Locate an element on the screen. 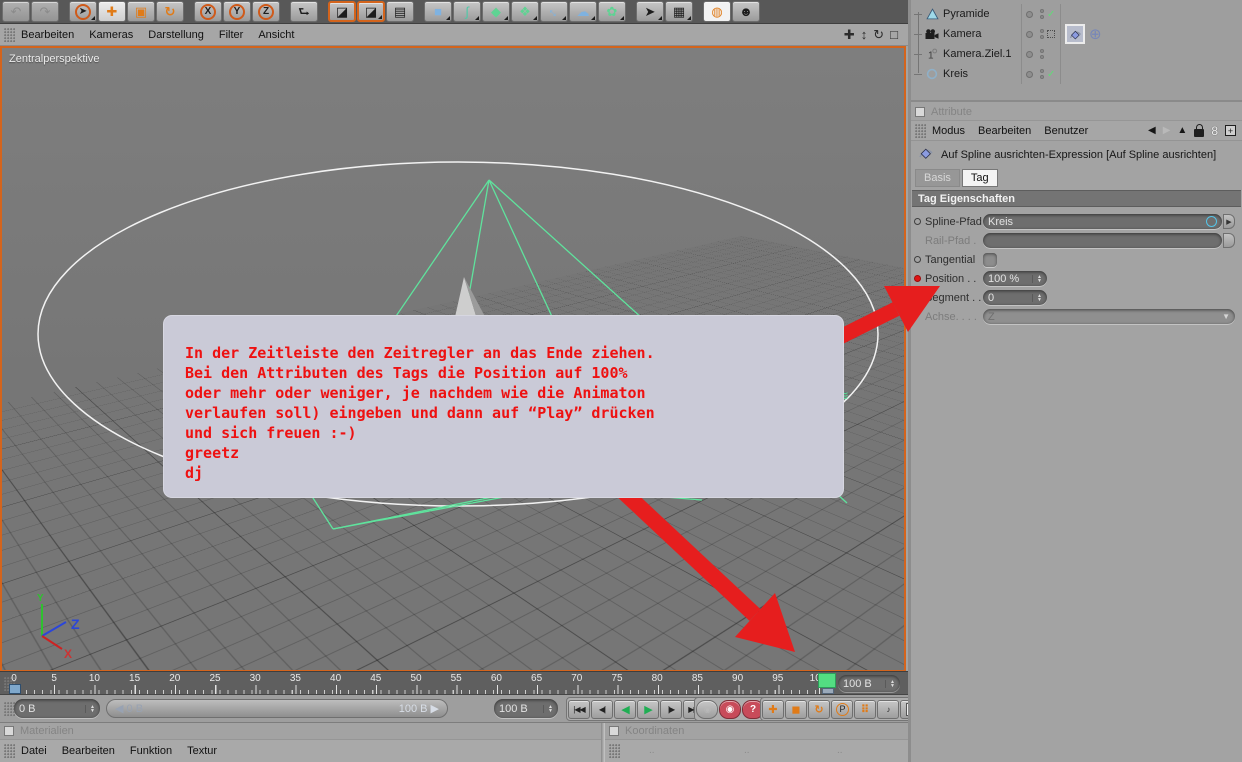  snapshot-icon: 8 is located at coordinates (1214, 131).